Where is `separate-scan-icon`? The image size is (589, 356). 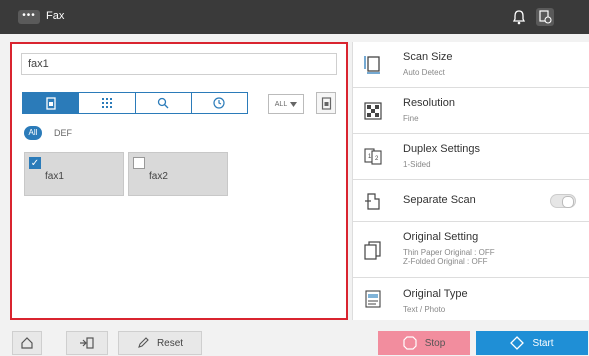
separate-scan-icon is located at coordinates (372, 201).